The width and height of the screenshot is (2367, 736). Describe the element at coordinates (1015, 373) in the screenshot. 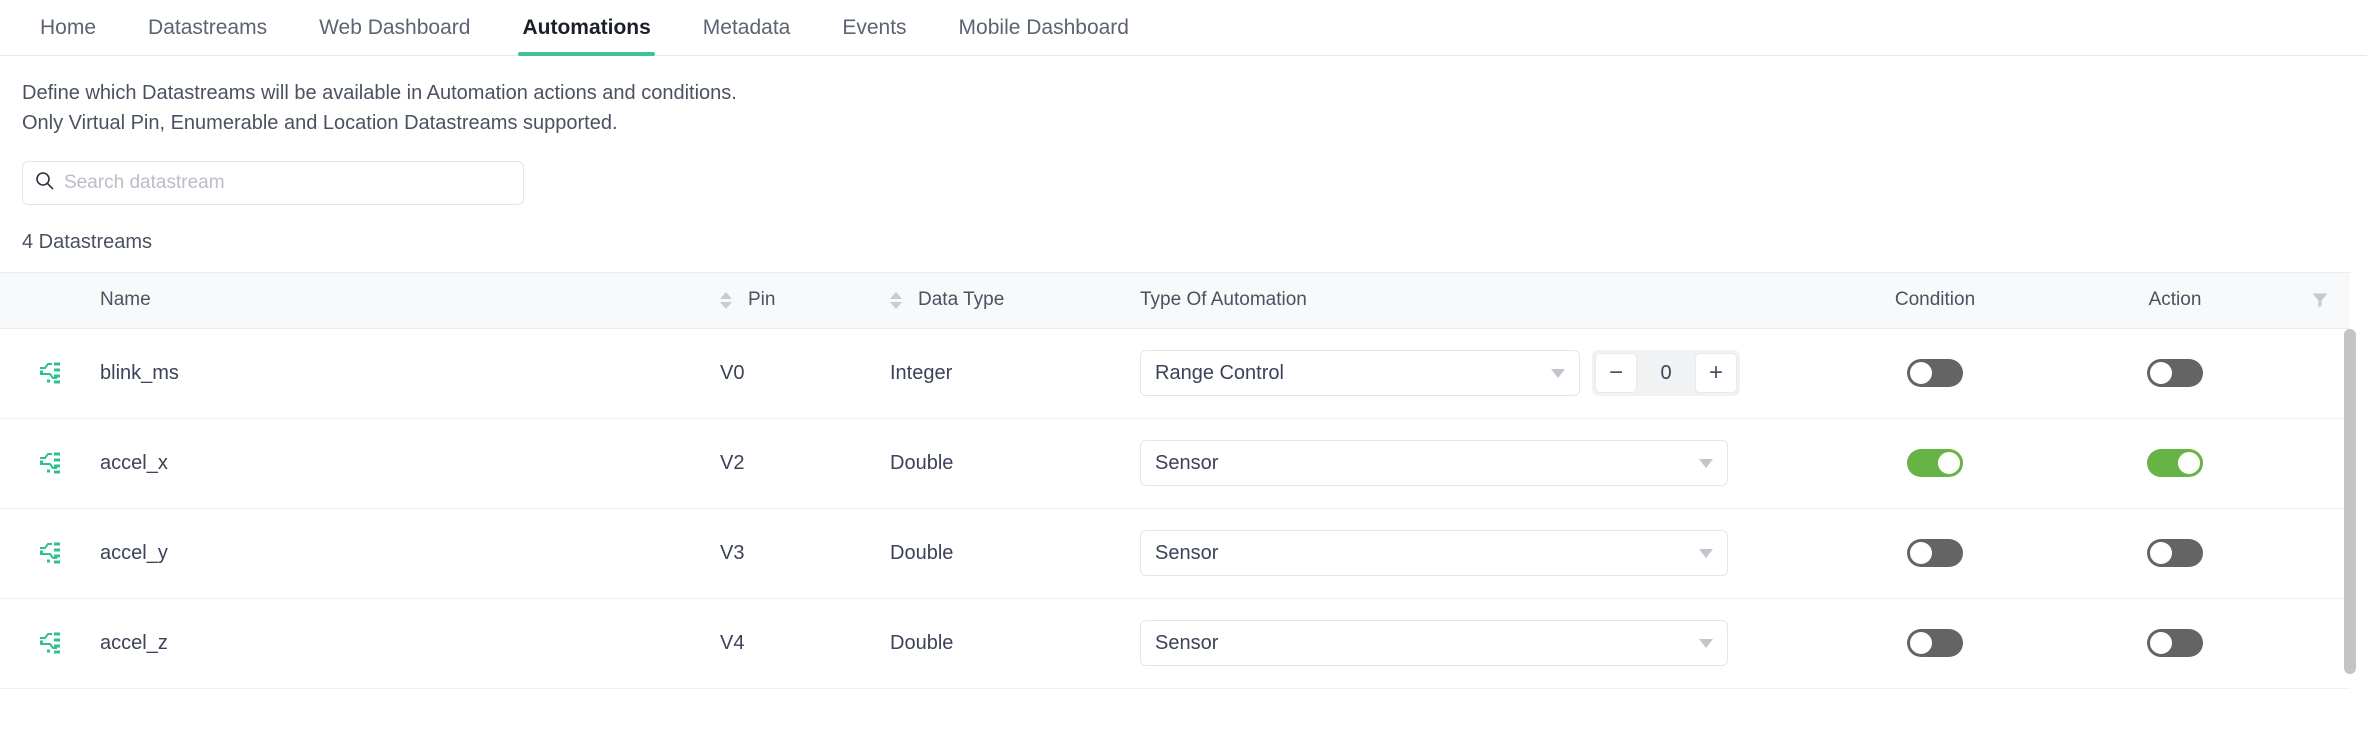

I see `cell-data-type: Integer` at that location.